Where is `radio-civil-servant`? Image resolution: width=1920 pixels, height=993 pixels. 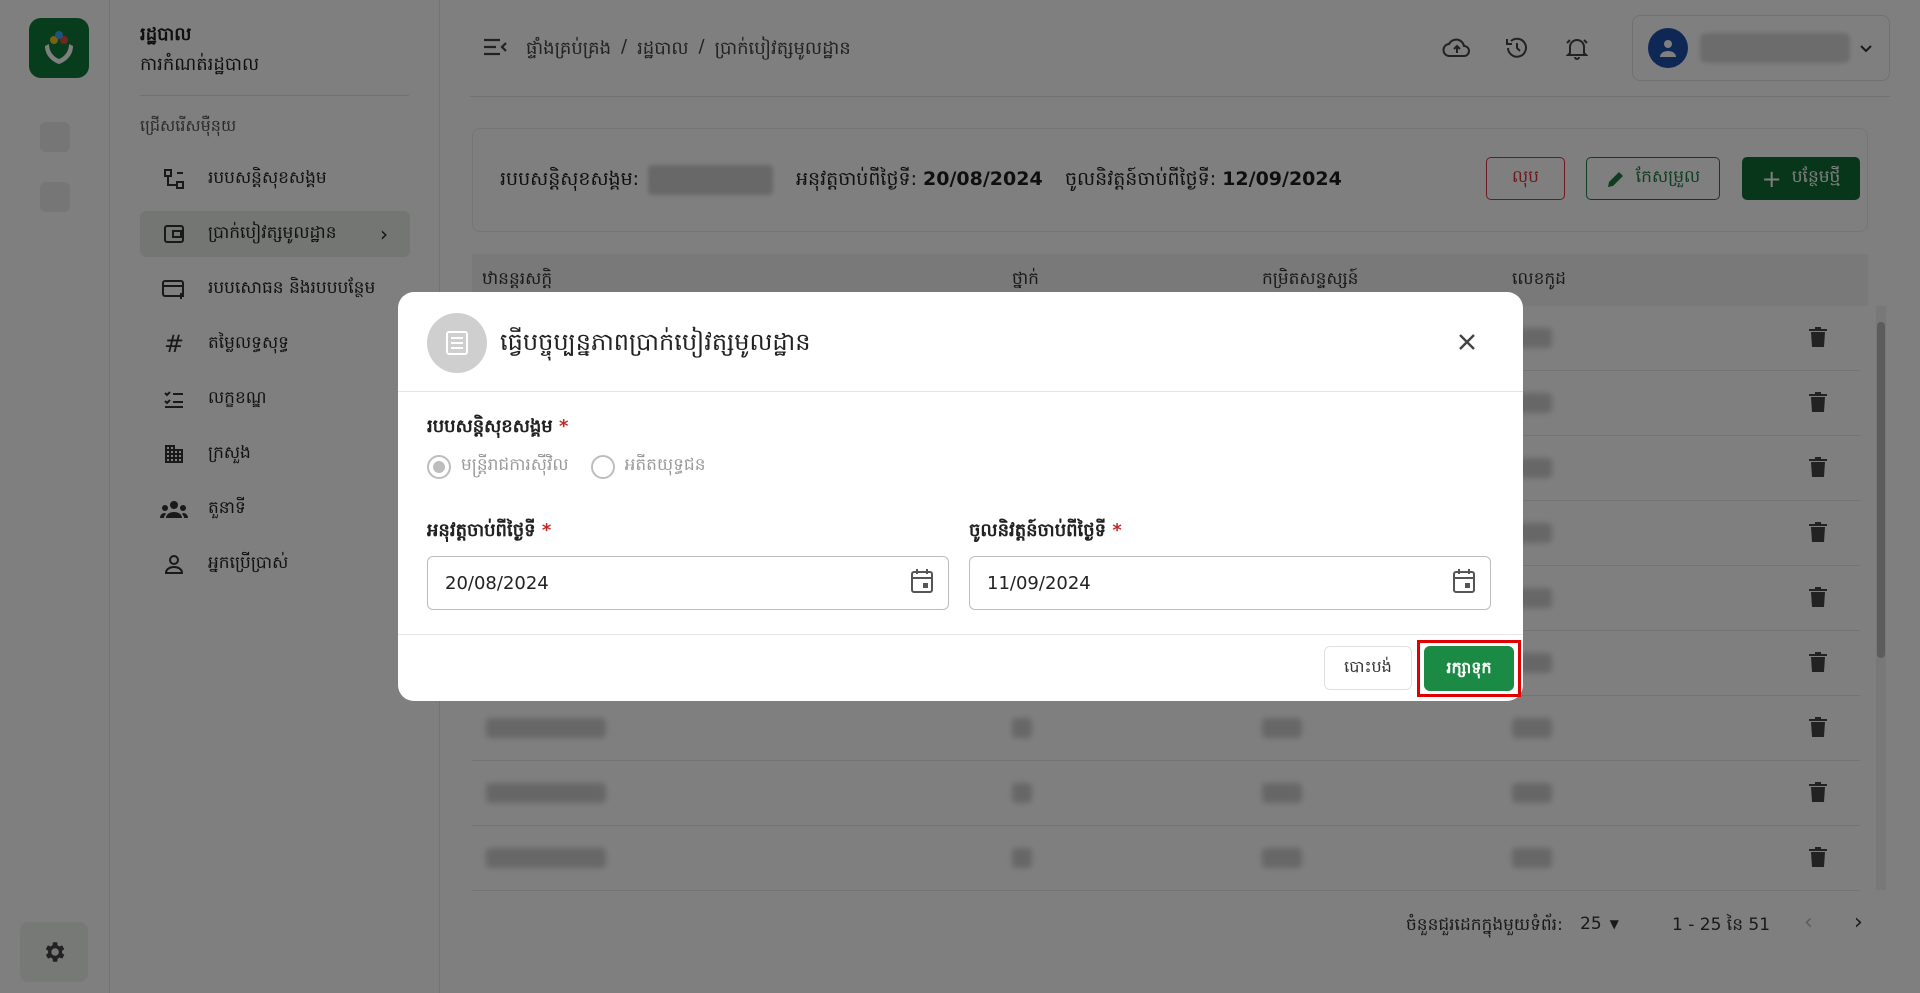 radio-civil-servant is located at coordinates (439, 466).